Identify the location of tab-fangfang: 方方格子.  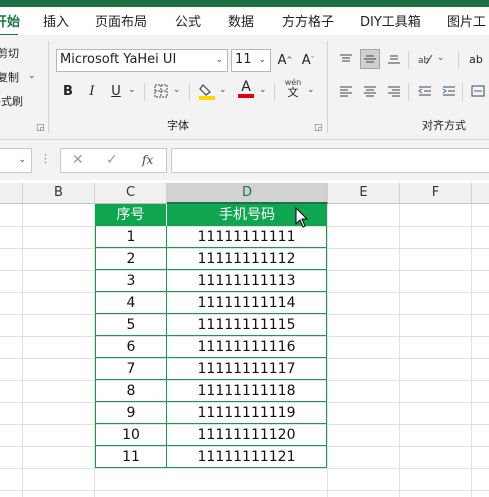
(308, 20).